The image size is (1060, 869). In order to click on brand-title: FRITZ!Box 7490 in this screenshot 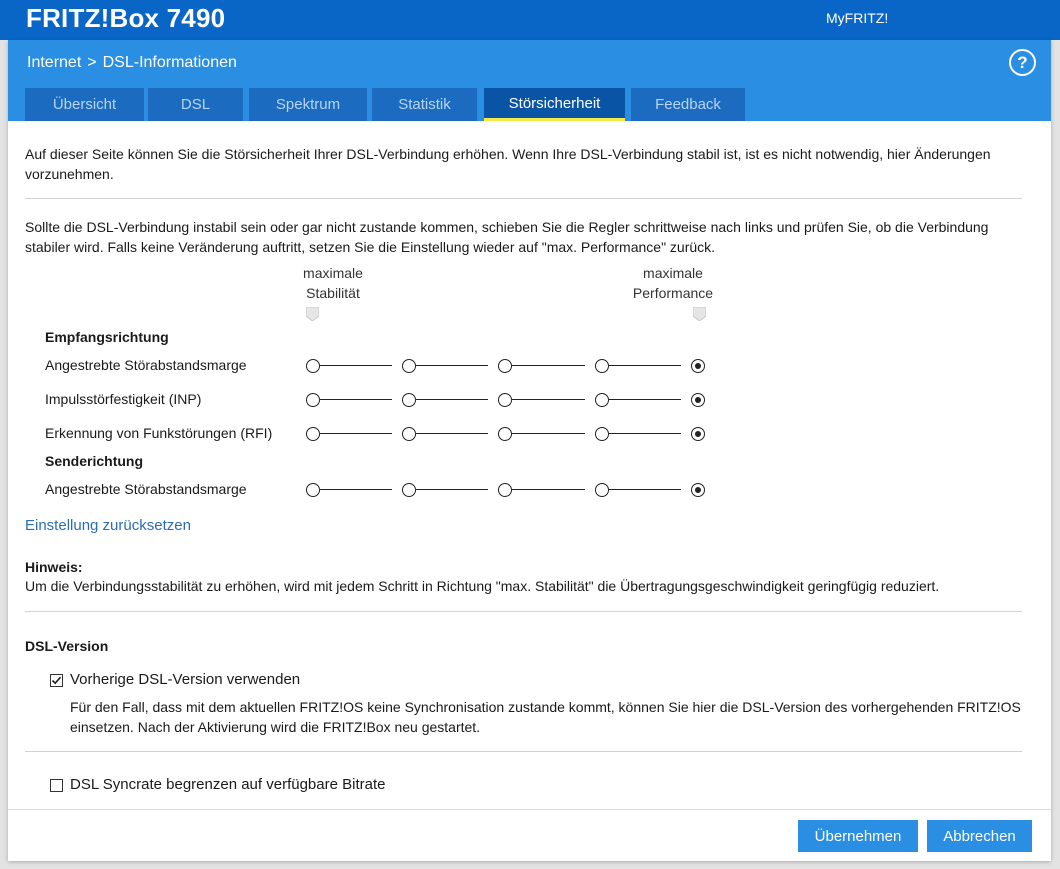, I will do `click(126, 18)`.